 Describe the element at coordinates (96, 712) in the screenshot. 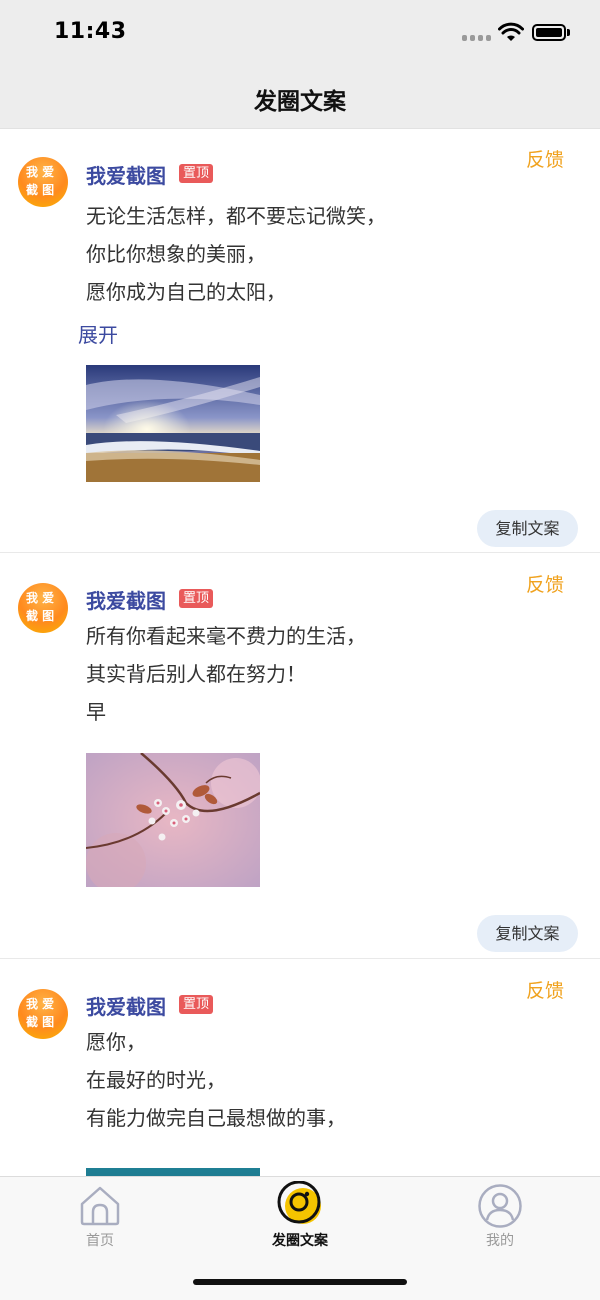

I see `post-text-line: 早` at that location.